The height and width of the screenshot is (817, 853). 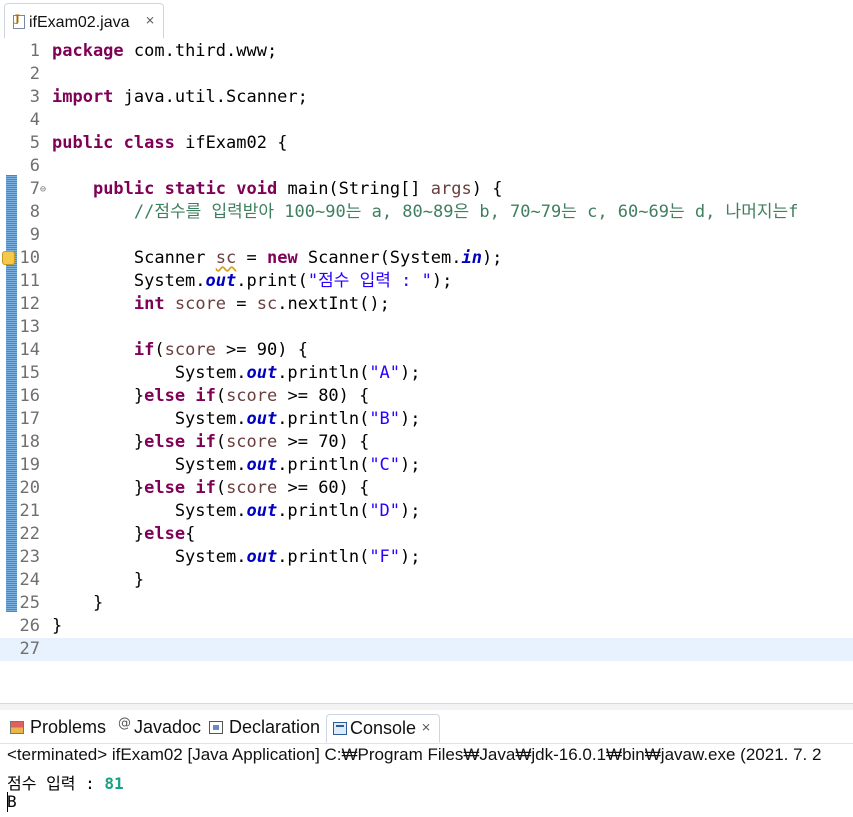 I want to click on code-line: 12 int score = sc.nextInt();, so click(x=426, y=304).